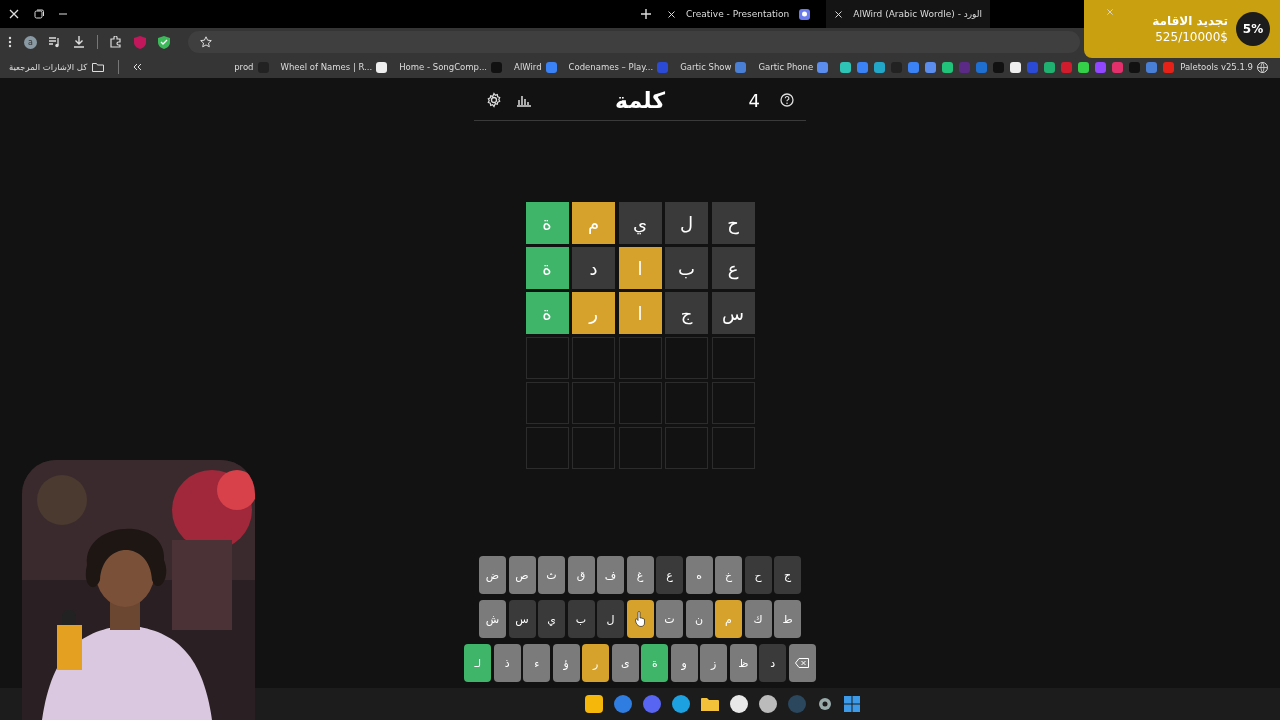  Describe the element at coordinates (528, 67) in the screenshot. I see `bookmark-link: AlWird` at that location.